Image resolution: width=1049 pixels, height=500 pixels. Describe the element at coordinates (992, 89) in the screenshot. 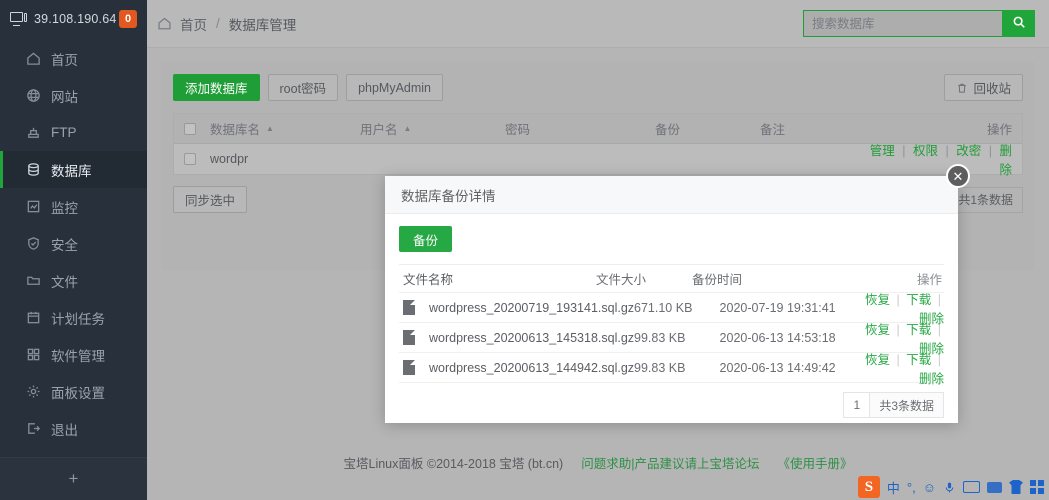

I see `recycle-bin-label: 回收站` at that location.